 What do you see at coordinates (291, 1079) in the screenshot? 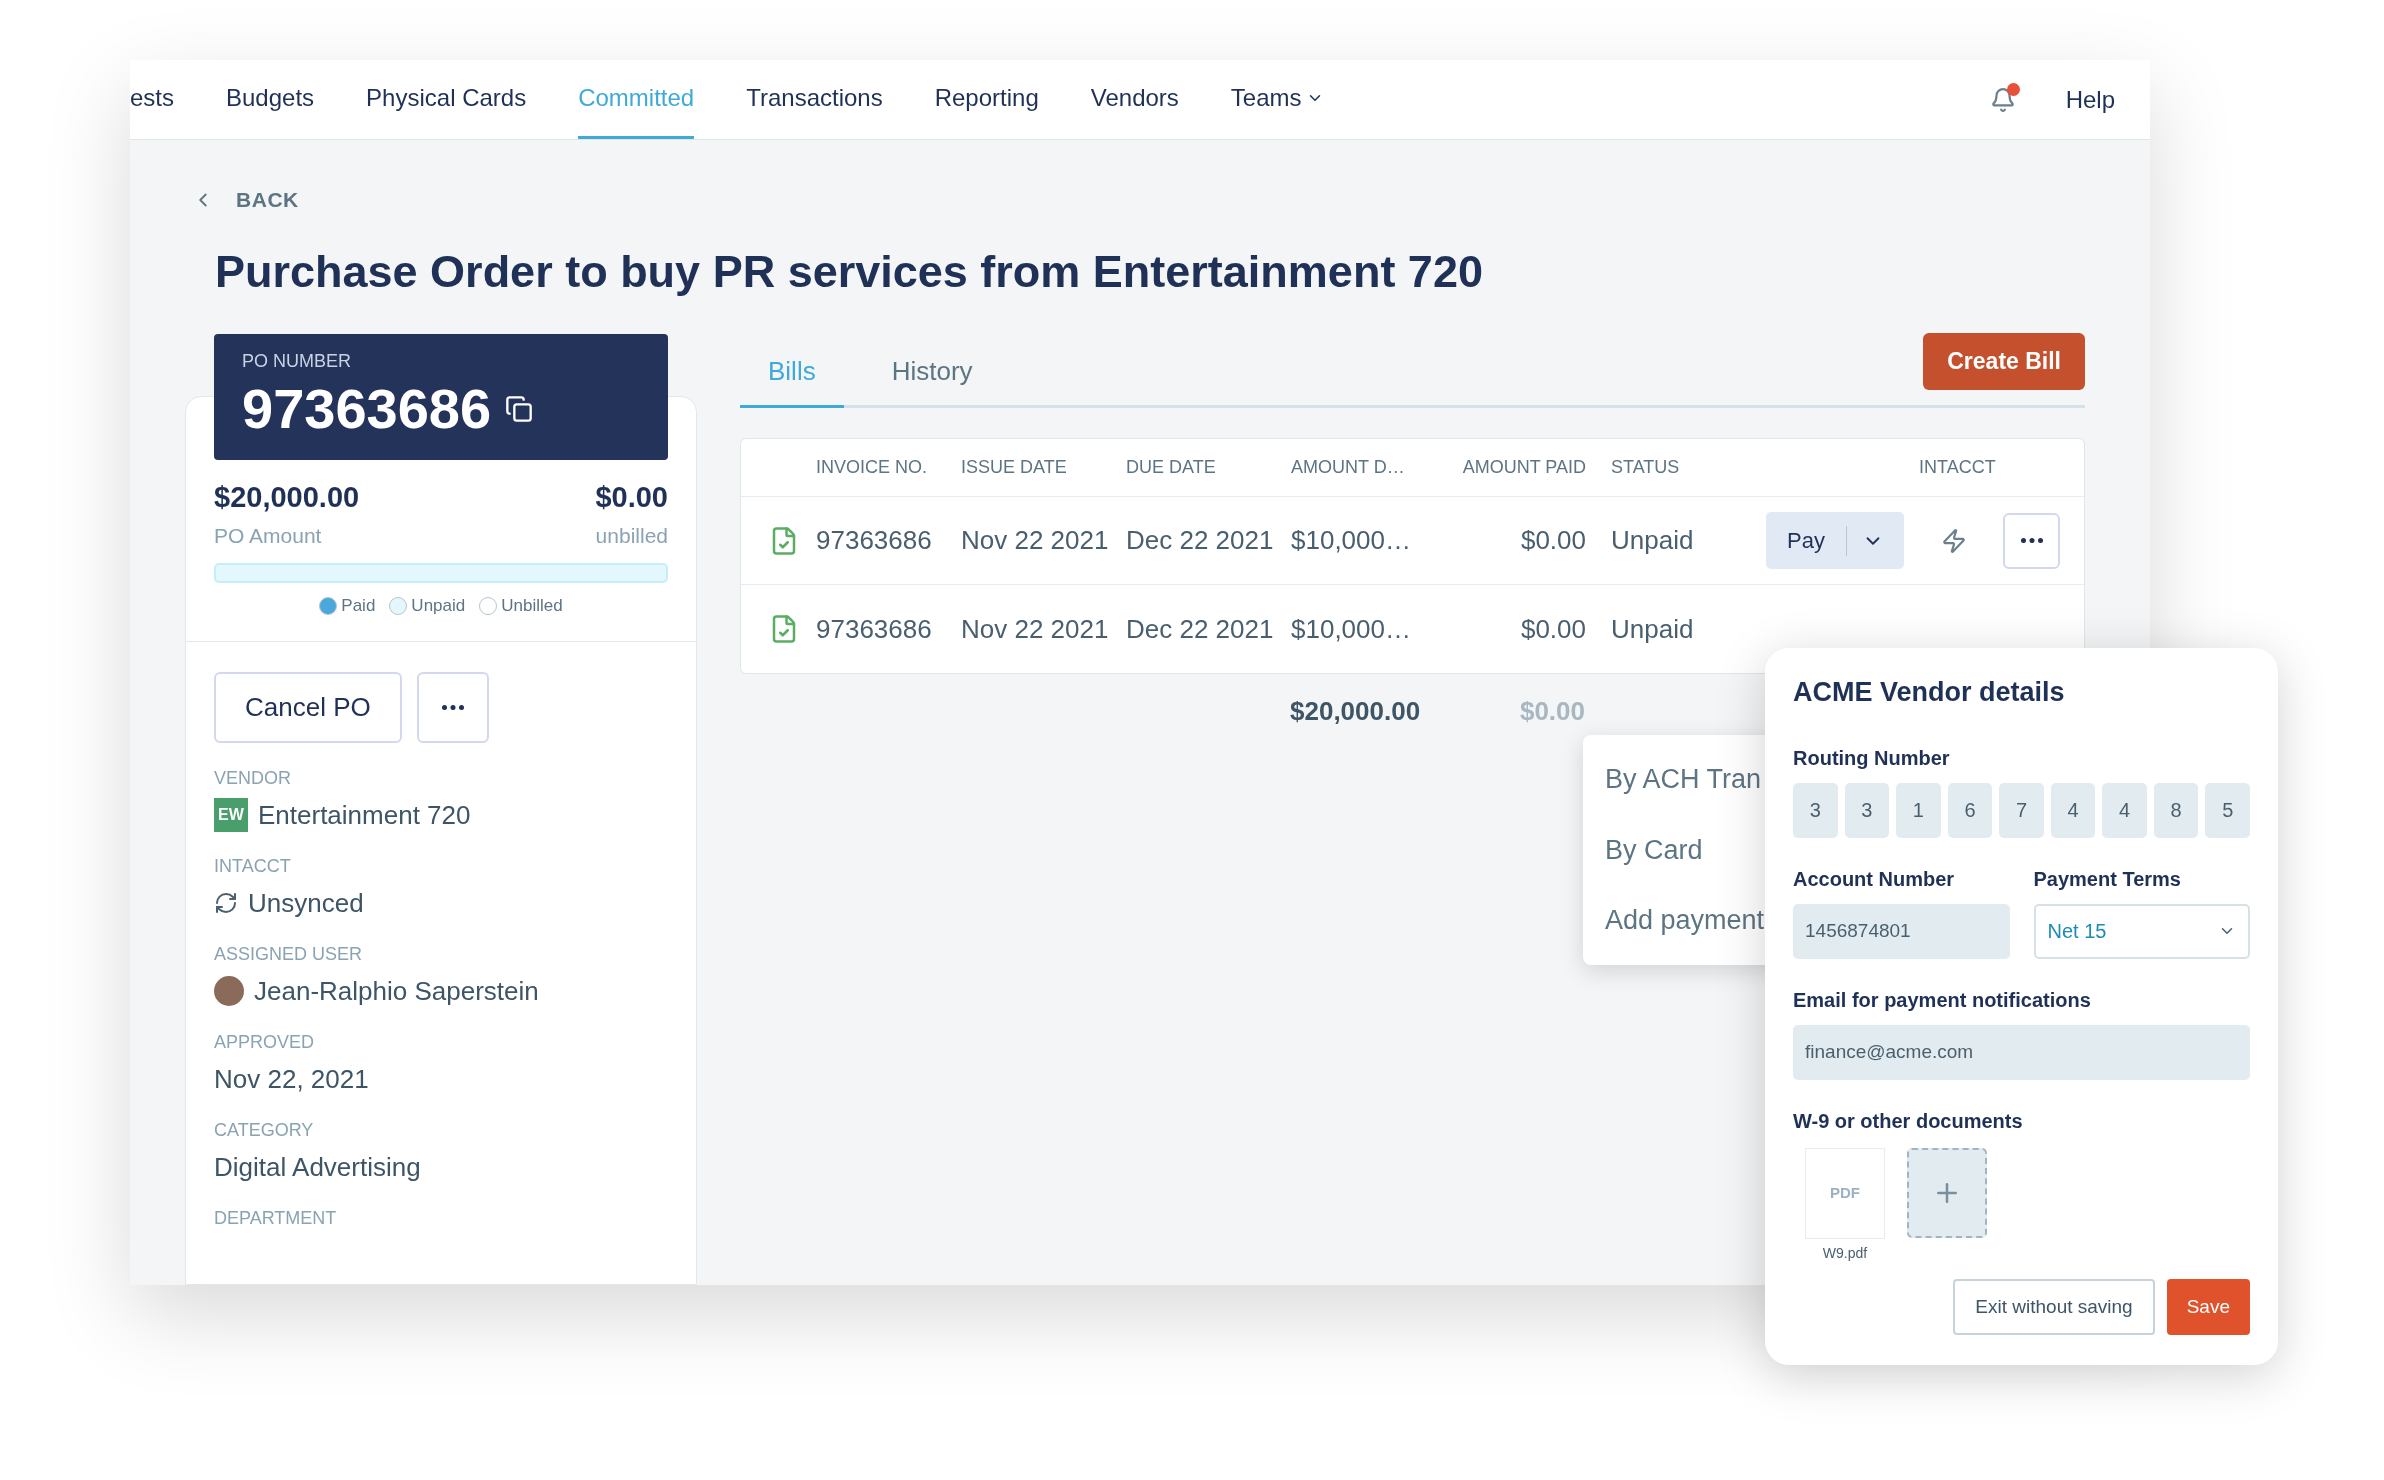
I see `detail-value: Nov 22, 2021` at bounding box center [291, 1079].